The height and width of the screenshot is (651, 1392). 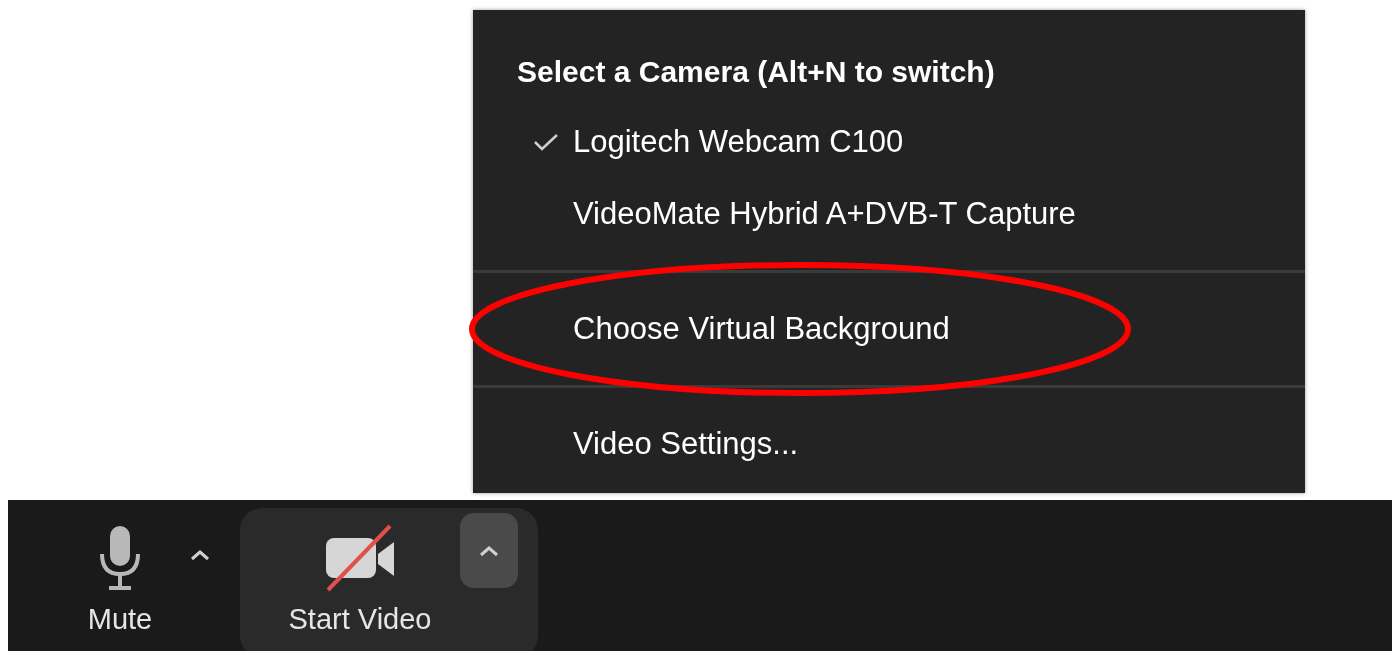 What do you see at coordinates (738, 142) in the screenshot?
I see `menu-item: Logitech Webcam C100` at bounding box center [738, 142].